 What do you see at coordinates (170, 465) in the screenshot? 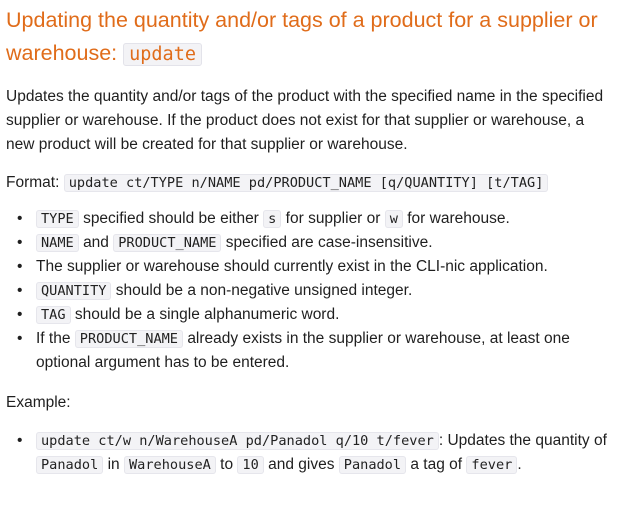
I see `code-warehousea: WarehouseA` at bounding box center [170, 465].